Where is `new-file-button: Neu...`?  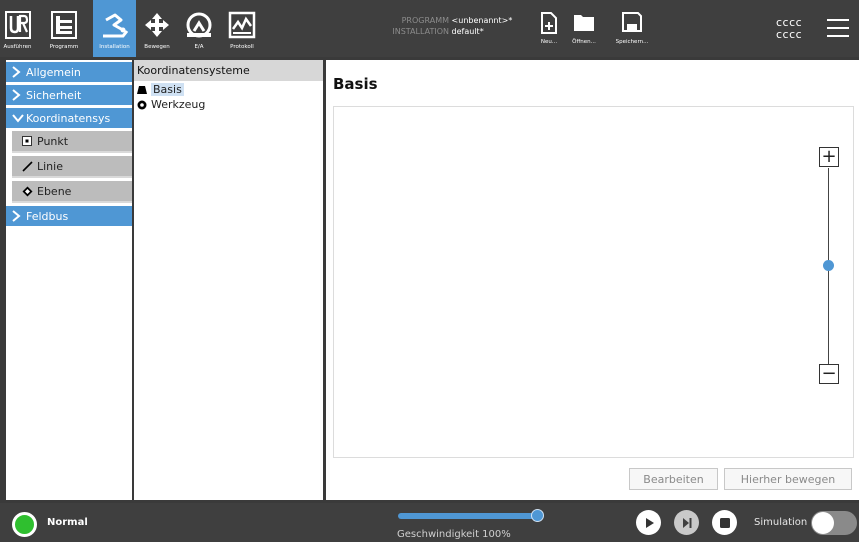 new-file-button: Neu... is located at coordinates (549, 32).